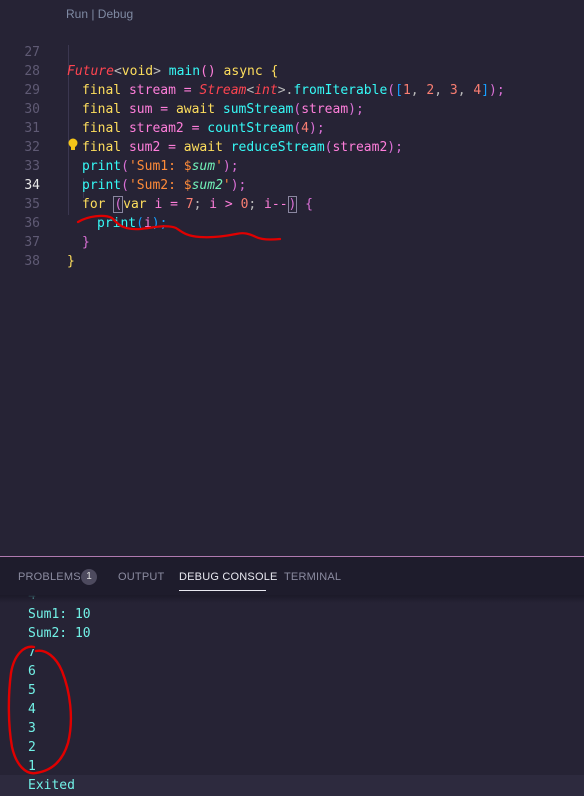 The height and width of the screenshot is (796, 584). I want to click on tab-problems: PROBLEMS, so click(49, 577).